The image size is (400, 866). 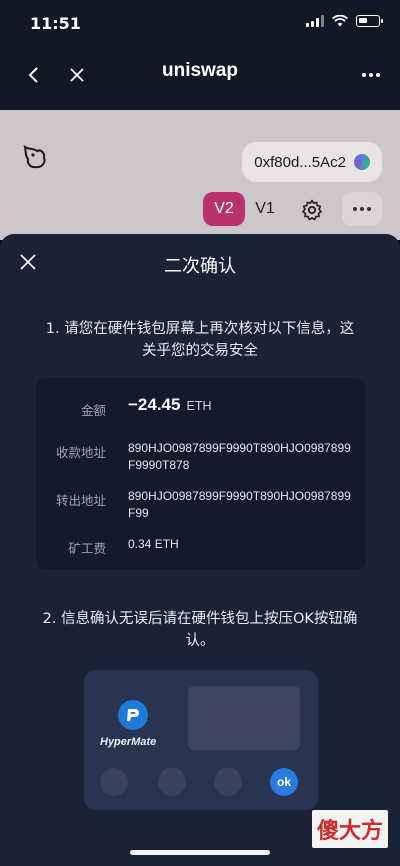 What do you see at coordinates (34, 156) in the screenshot?
I see `uniswap-logo-icon` at bounding box center [34, 156].